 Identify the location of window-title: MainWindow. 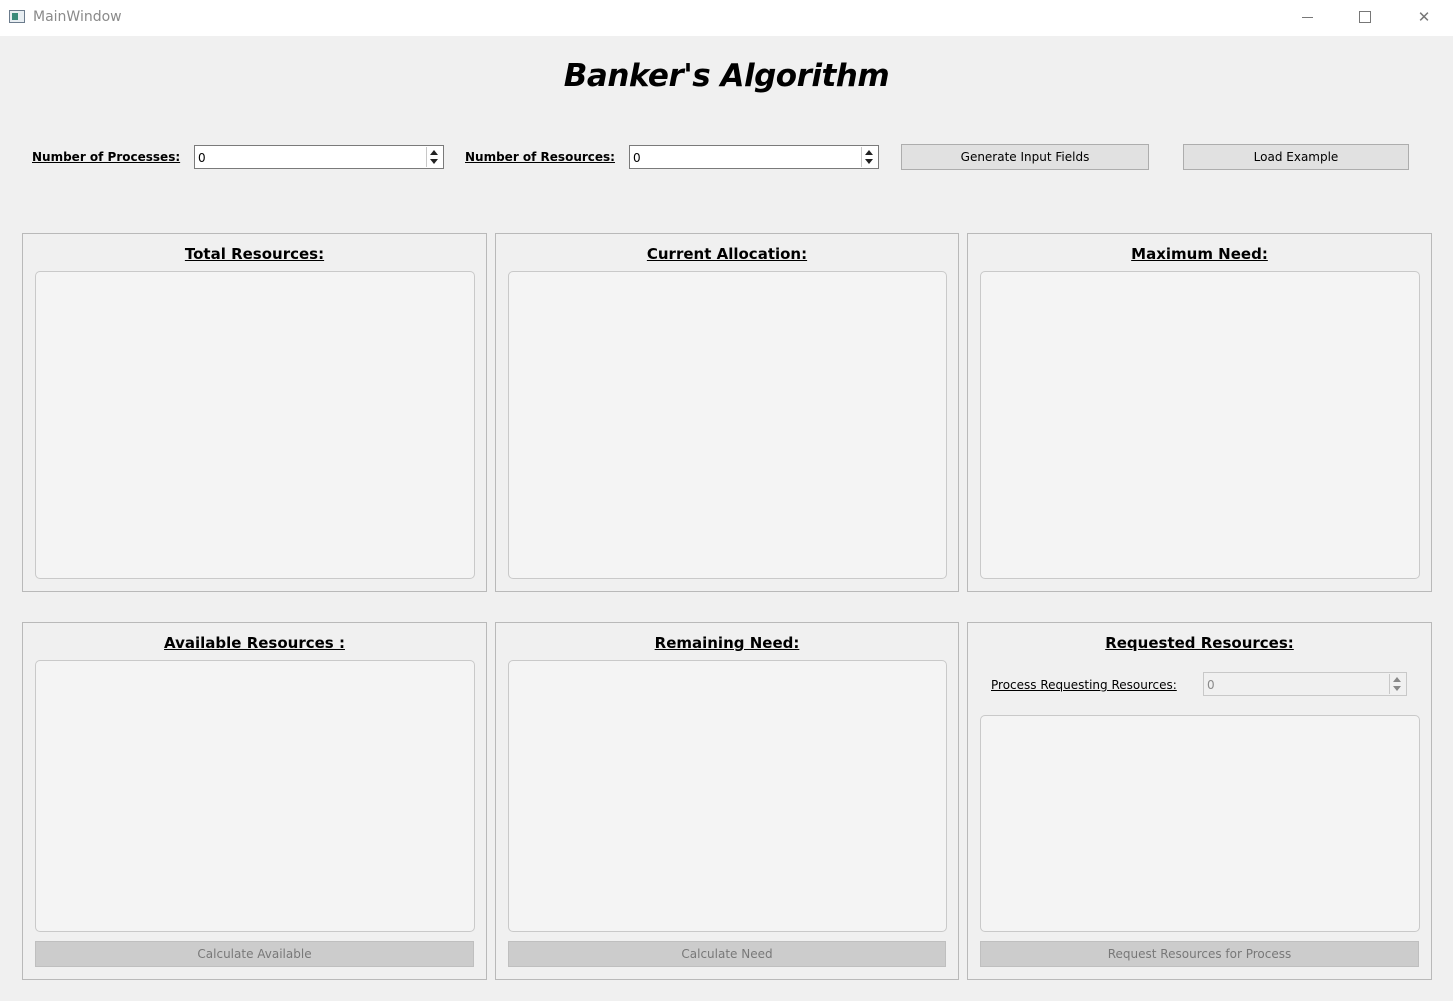
(77, 17).